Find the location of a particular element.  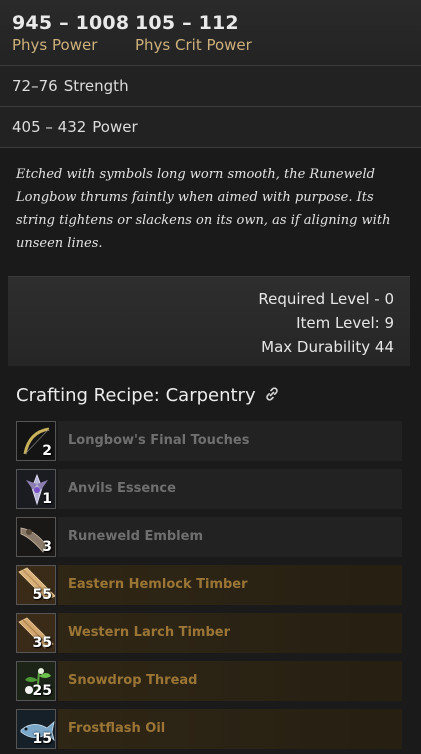

bow-icon: 2 is located at coordinates (36, 441).